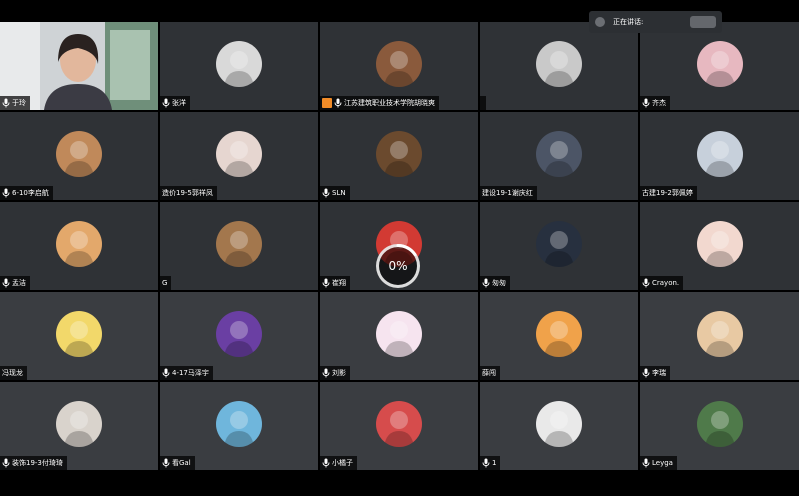 The image size is (799, 496). What do you see at coordinates (703, 22) in the screenshot?
I see `speaker-name-blurred` at bounding box center [703, 22].